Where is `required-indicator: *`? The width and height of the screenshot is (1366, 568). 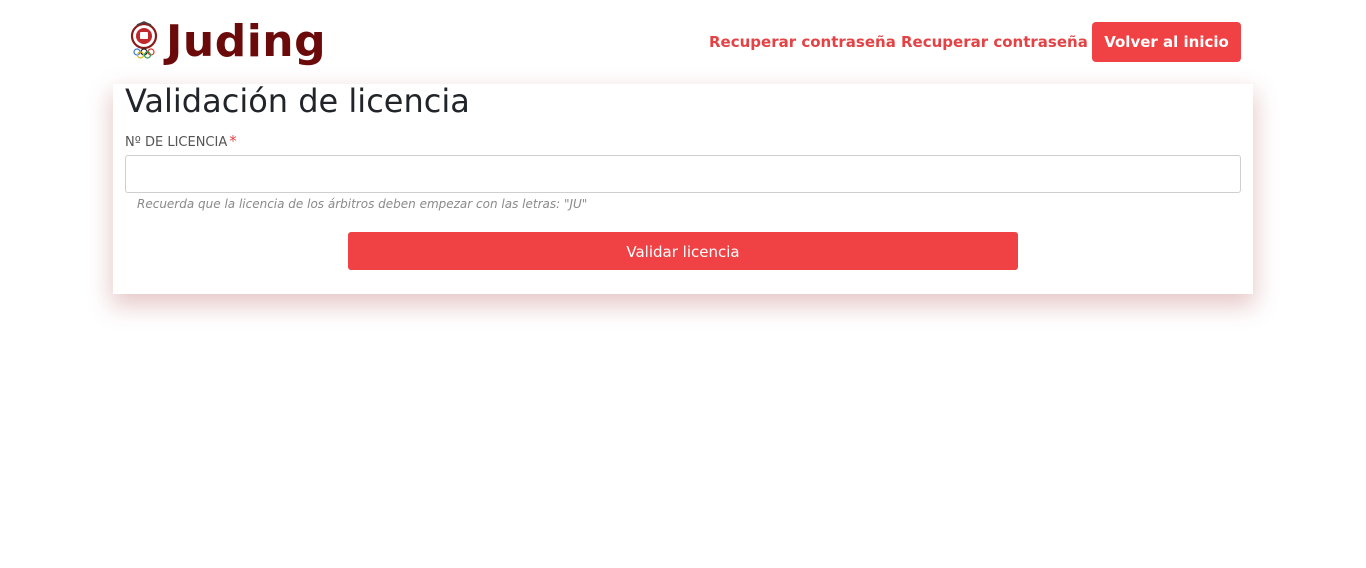 required-indicator: * is located at coordinates (233, 141).